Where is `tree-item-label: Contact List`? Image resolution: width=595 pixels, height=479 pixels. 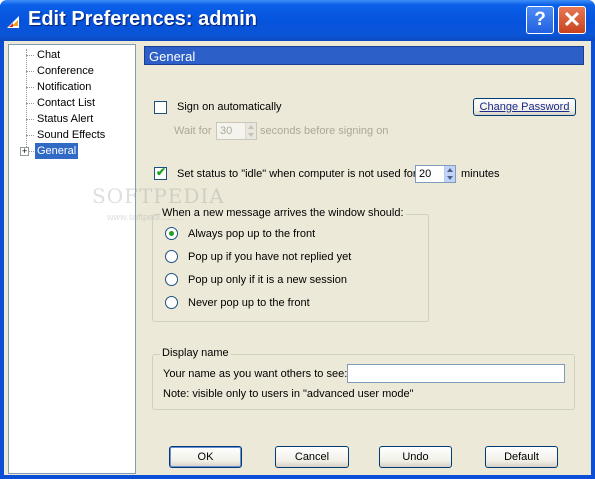 tree-item-label: Contact List is located at coordinates (66, 103).